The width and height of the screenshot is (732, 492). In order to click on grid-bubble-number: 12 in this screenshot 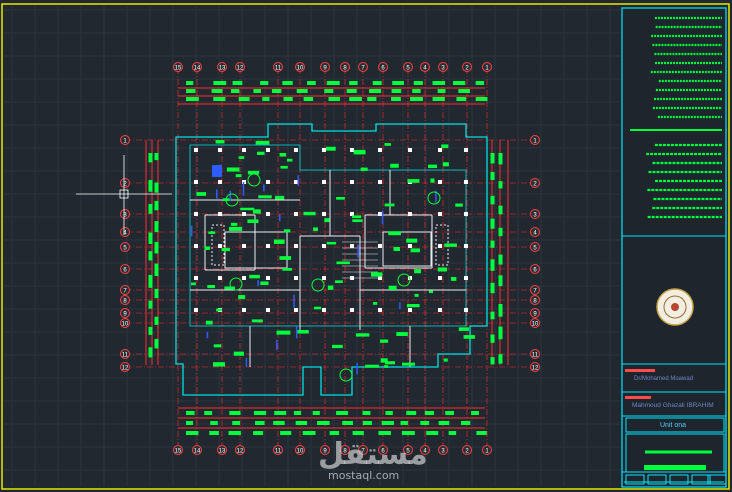, I will do `click(240, 69)`.